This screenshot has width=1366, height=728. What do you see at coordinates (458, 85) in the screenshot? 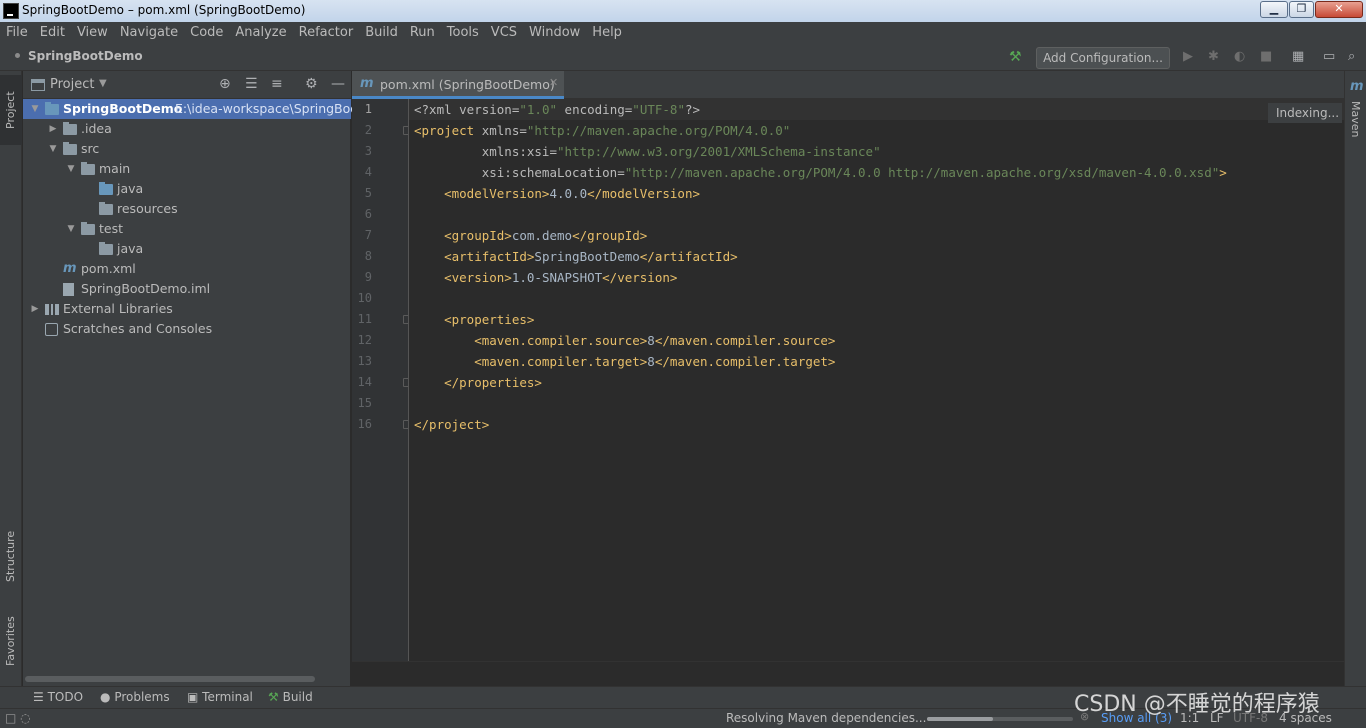
I see `tab-pom-xml: m pom.xml (SpringBootDemo) ✕` at bounding box center [458, 85].